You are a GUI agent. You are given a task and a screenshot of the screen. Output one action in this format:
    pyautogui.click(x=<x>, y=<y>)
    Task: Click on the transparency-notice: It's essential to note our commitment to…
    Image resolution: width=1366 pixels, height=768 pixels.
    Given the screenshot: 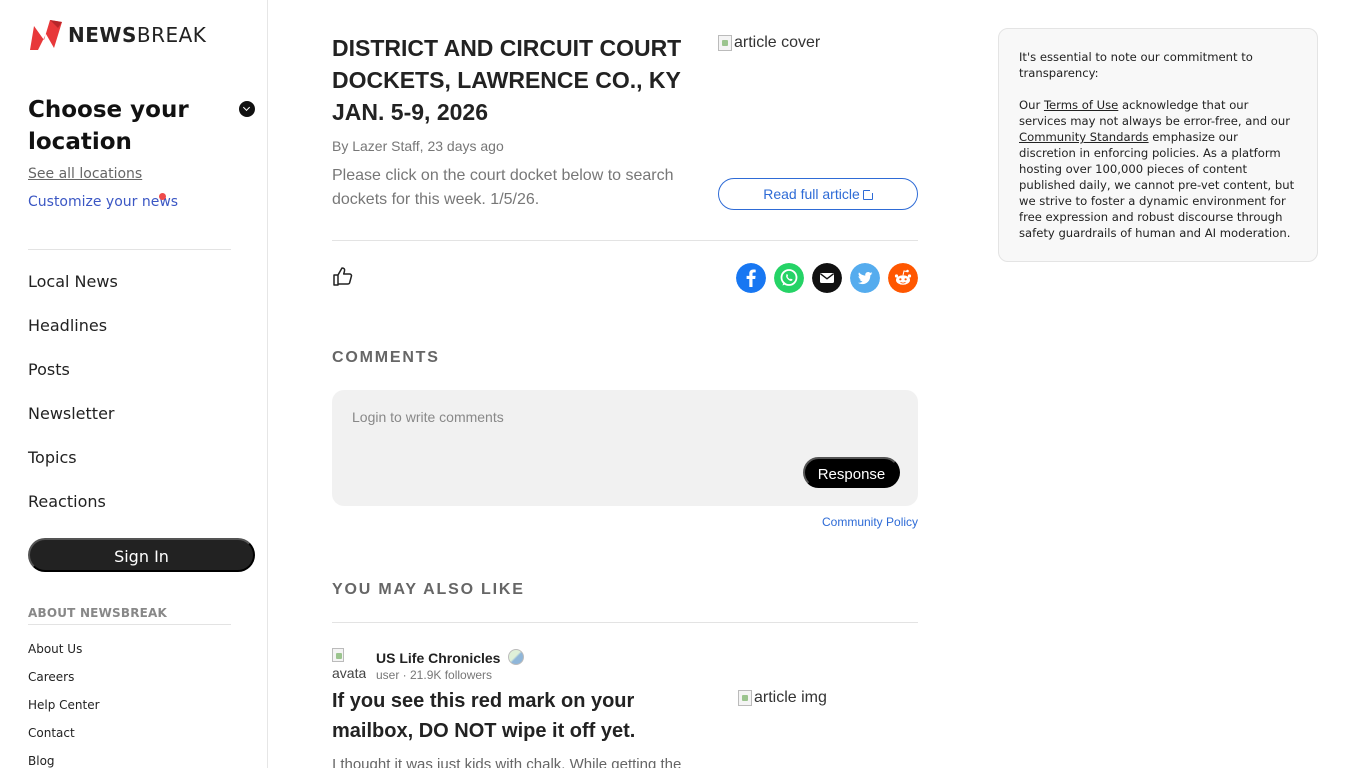 What is the action you would take?
    pyautogui.click(x=1158, y=145)
    